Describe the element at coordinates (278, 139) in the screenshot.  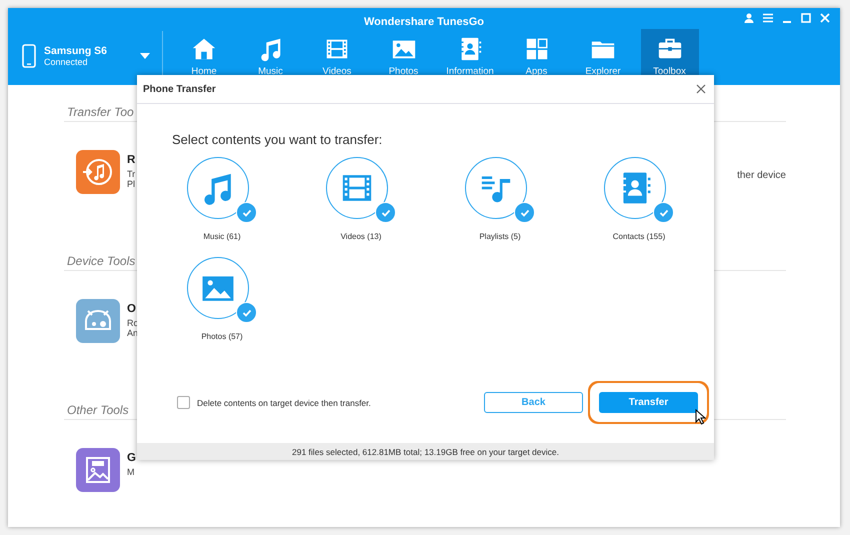
I see `prompt-text: Select contents you want to transfer:` at that location.